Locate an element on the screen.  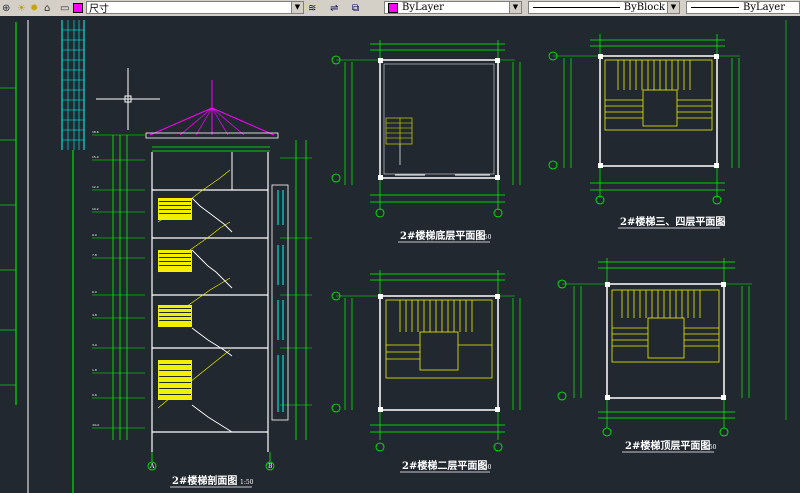
layer-dropdown: 尺寸 ▼ is located at coordinates (195, 8).